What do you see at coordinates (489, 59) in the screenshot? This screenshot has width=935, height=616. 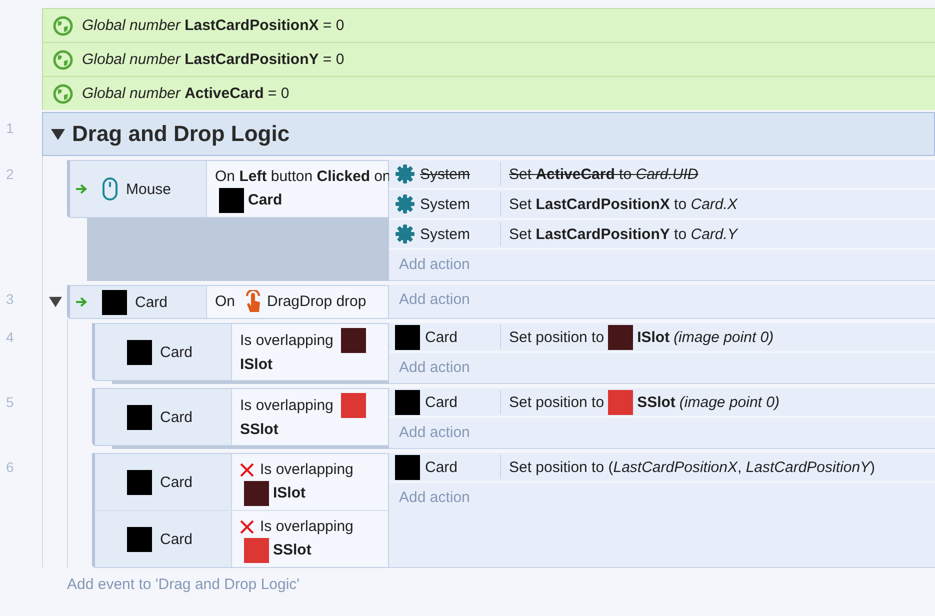 I see `global-variable-row: Global number LastCardPositionY = 0` at bounding box center [489, 59].